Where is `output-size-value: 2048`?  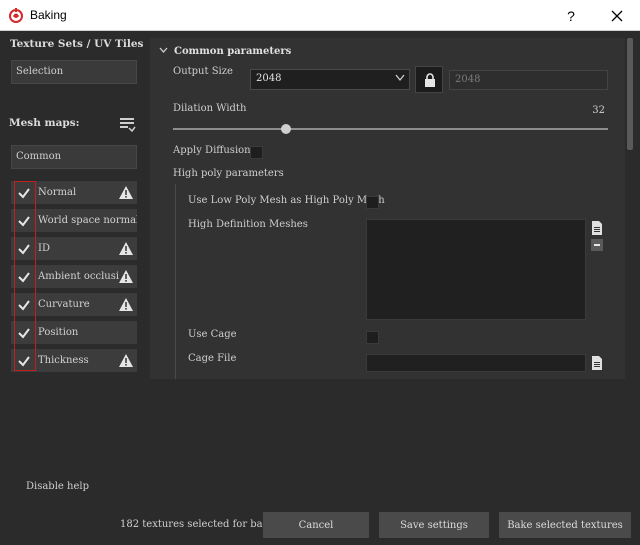 output-size-value: 2048 is located at coordinates (269, 78).